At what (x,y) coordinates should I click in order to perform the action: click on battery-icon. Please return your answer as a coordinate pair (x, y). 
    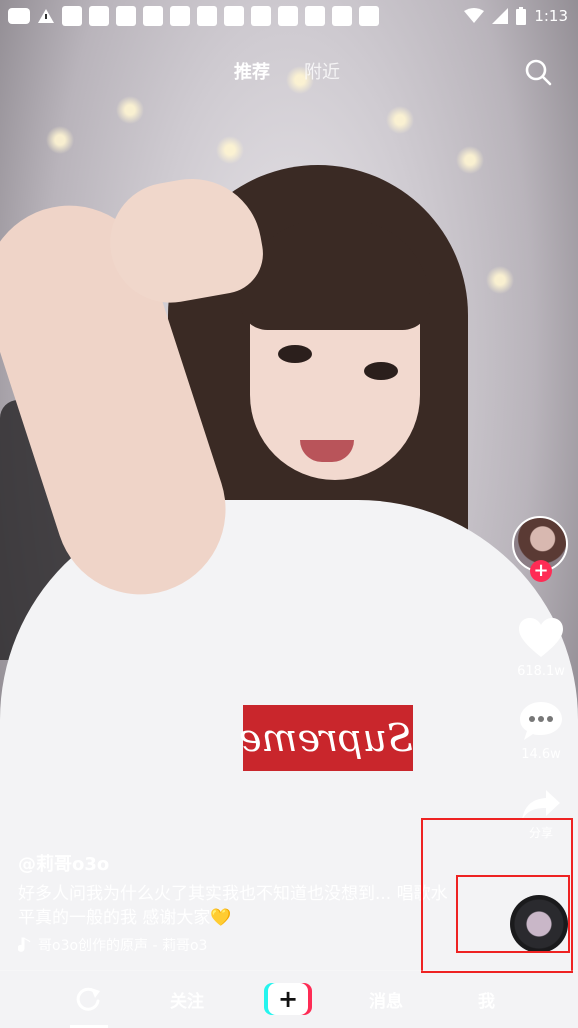
    Looking at the image, I should click on (521, 16).